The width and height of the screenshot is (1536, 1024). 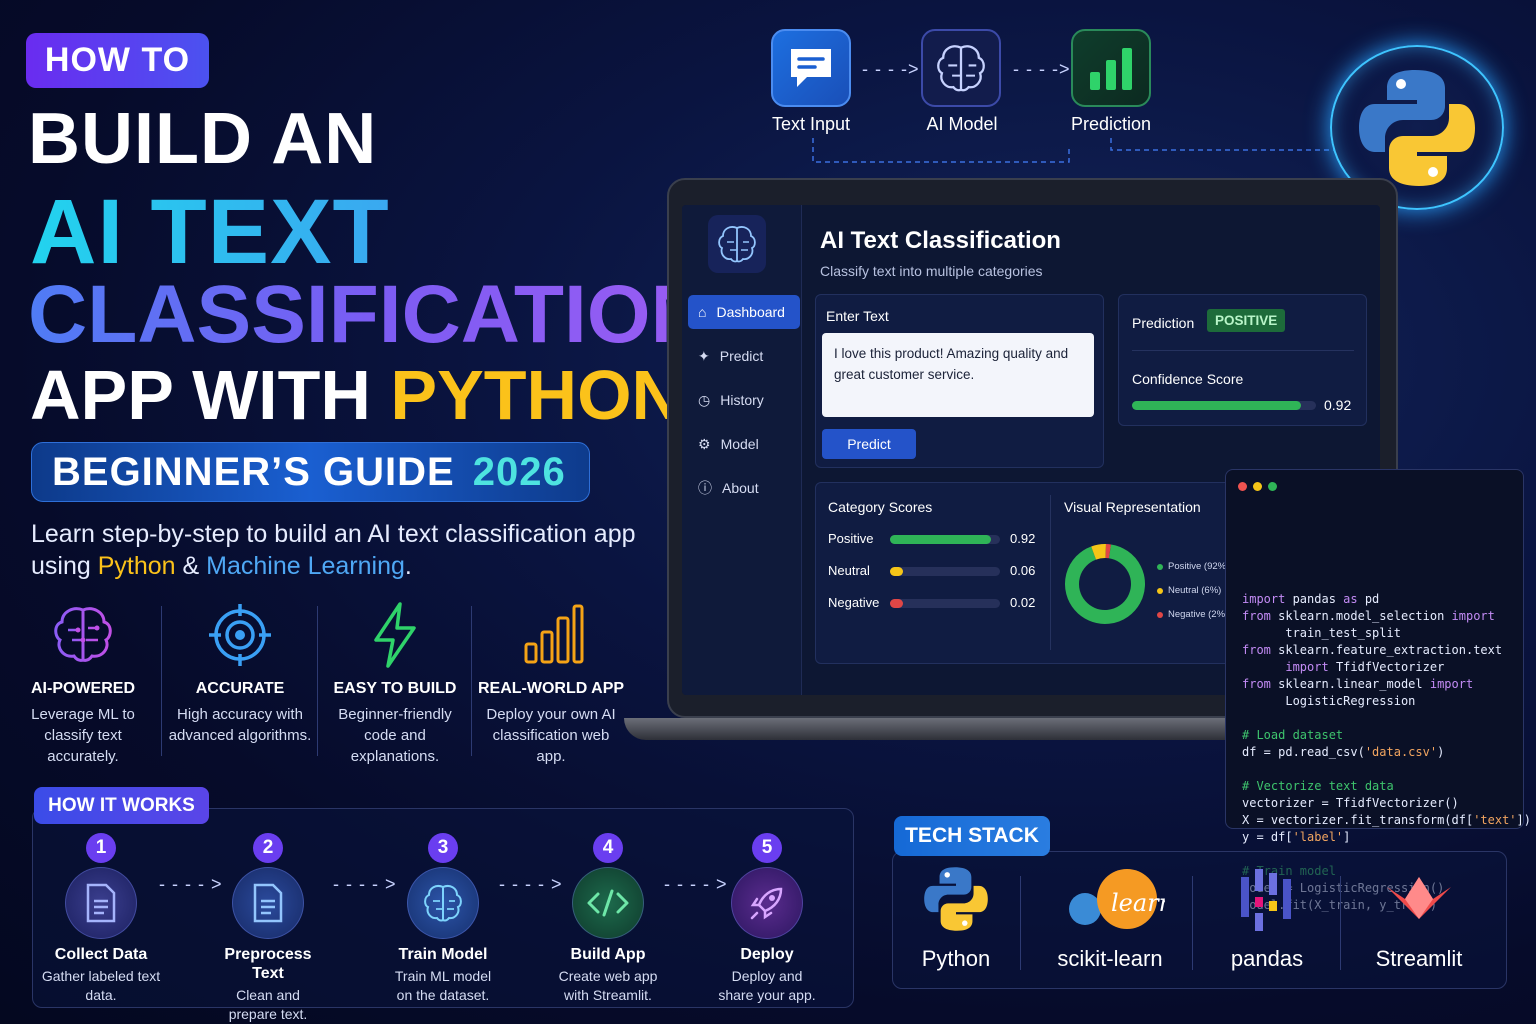 What do you see at coordinates (1132, 507) in the screenshot?
I see `visual-title: Visual Representation` at bounding box center [1132, 507].